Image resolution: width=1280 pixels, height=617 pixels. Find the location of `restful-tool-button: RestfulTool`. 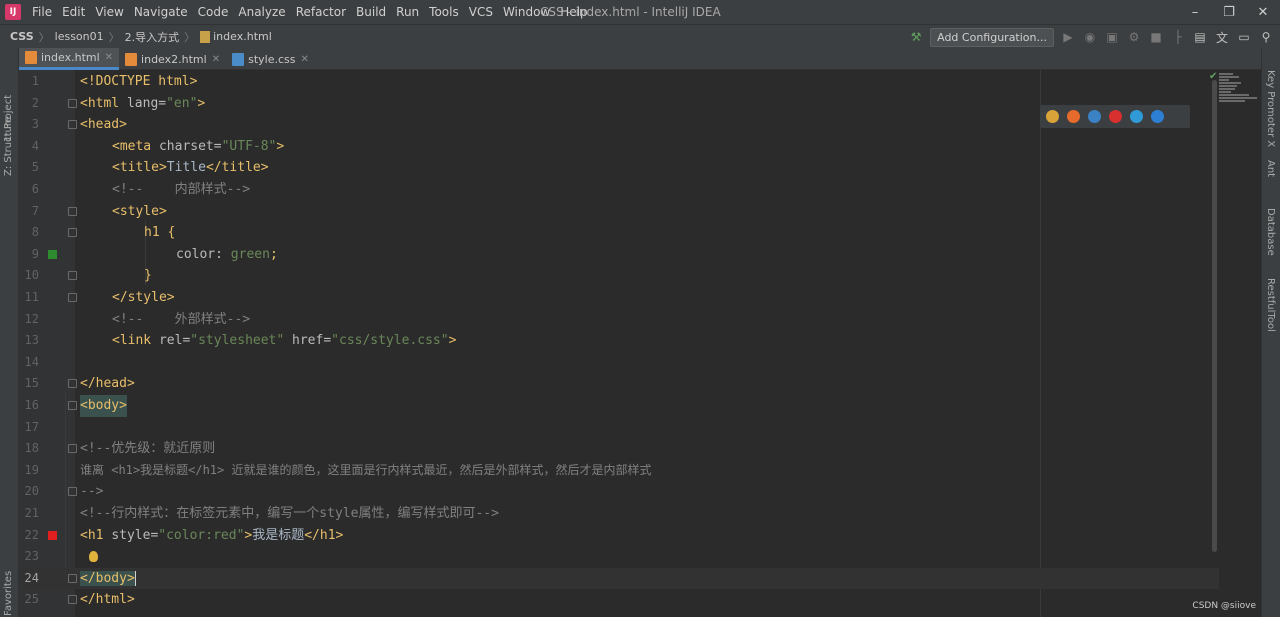

restful-tool-button: RestfulTool is located at coordinates (1270, 305).